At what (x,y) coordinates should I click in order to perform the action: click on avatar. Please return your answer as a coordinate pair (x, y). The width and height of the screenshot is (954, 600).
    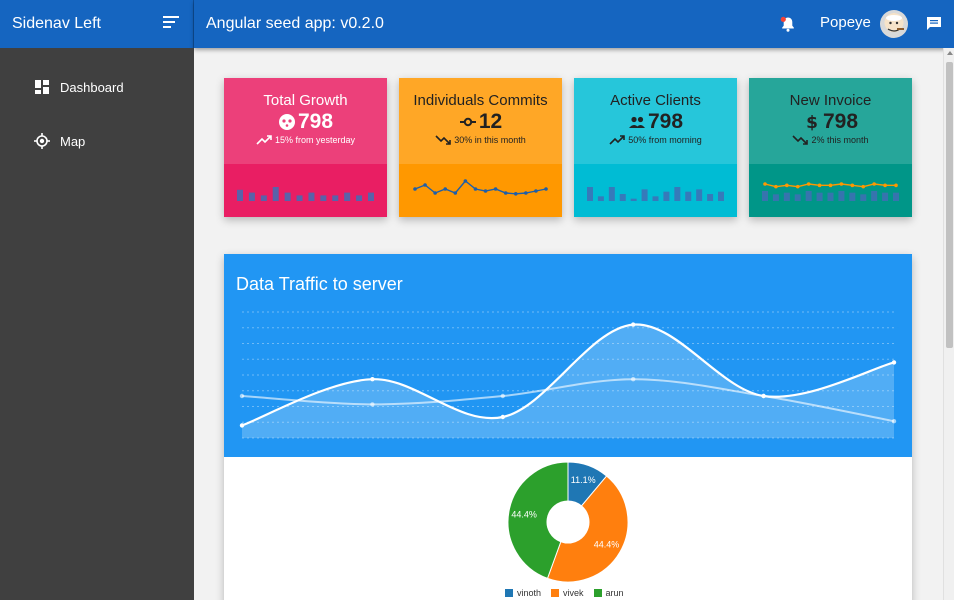
    Looking at the image, I should click on (894, 24).